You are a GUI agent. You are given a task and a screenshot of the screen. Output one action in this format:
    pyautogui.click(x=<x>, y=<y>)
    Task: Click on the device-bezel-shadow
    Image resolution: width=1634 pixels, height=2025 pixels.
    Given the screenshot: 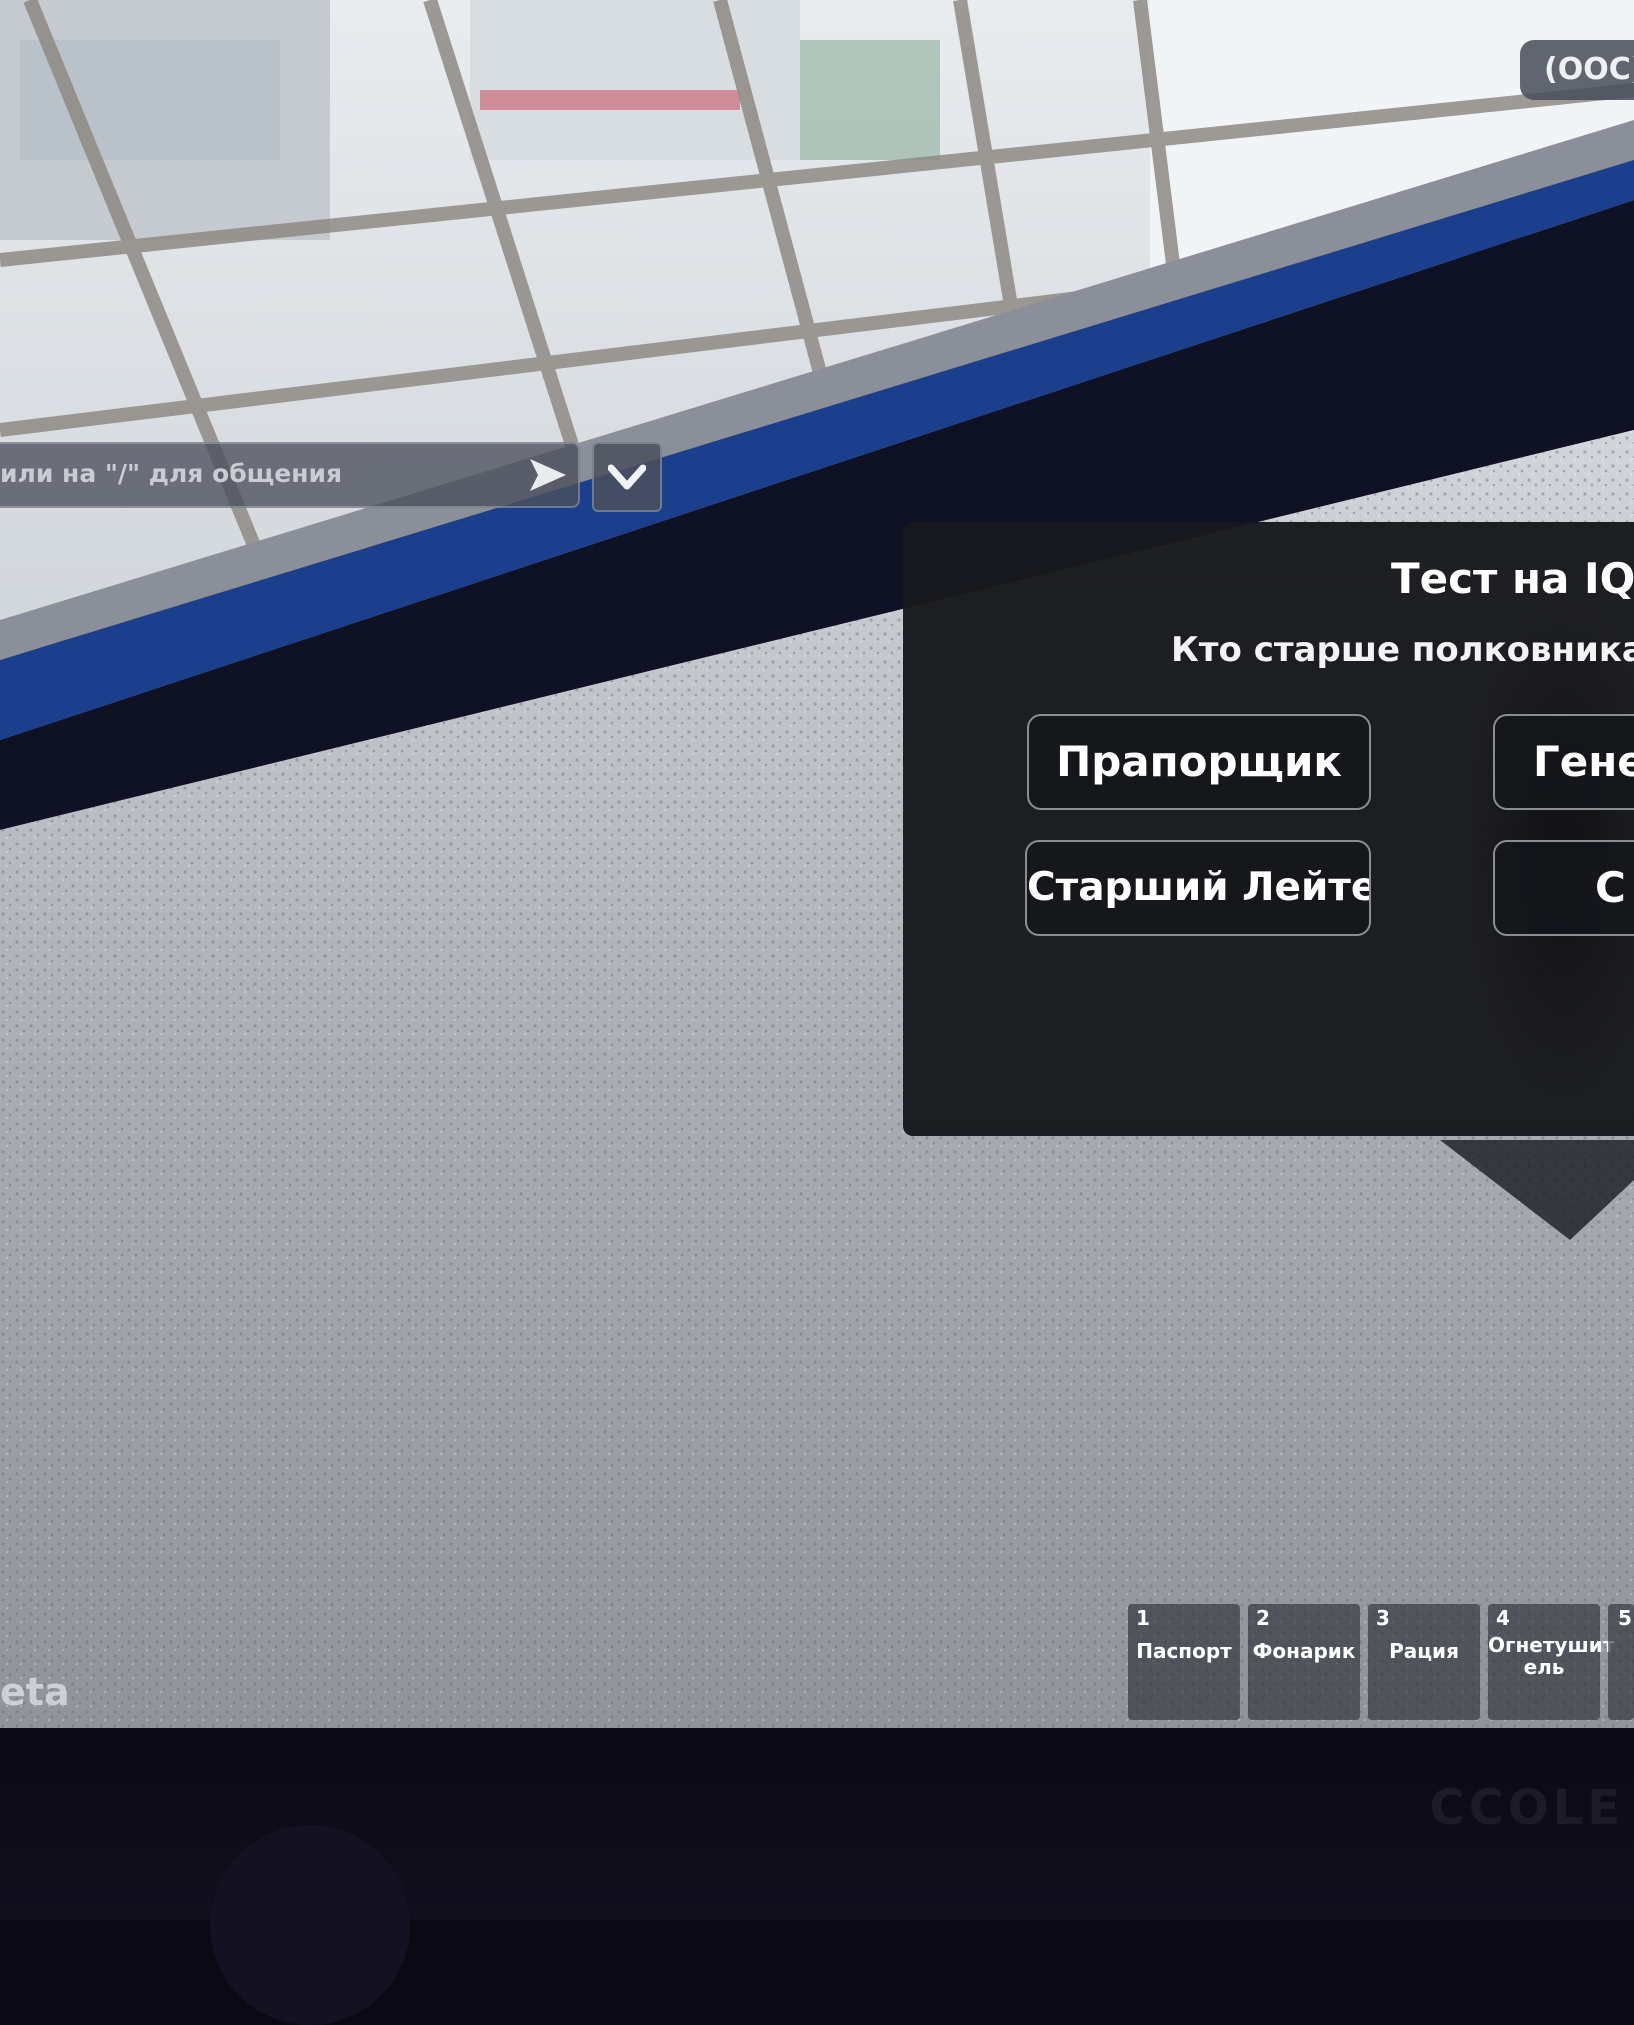 What is the action you would take?
    pyautogui.click(x=310, y=1925)
    